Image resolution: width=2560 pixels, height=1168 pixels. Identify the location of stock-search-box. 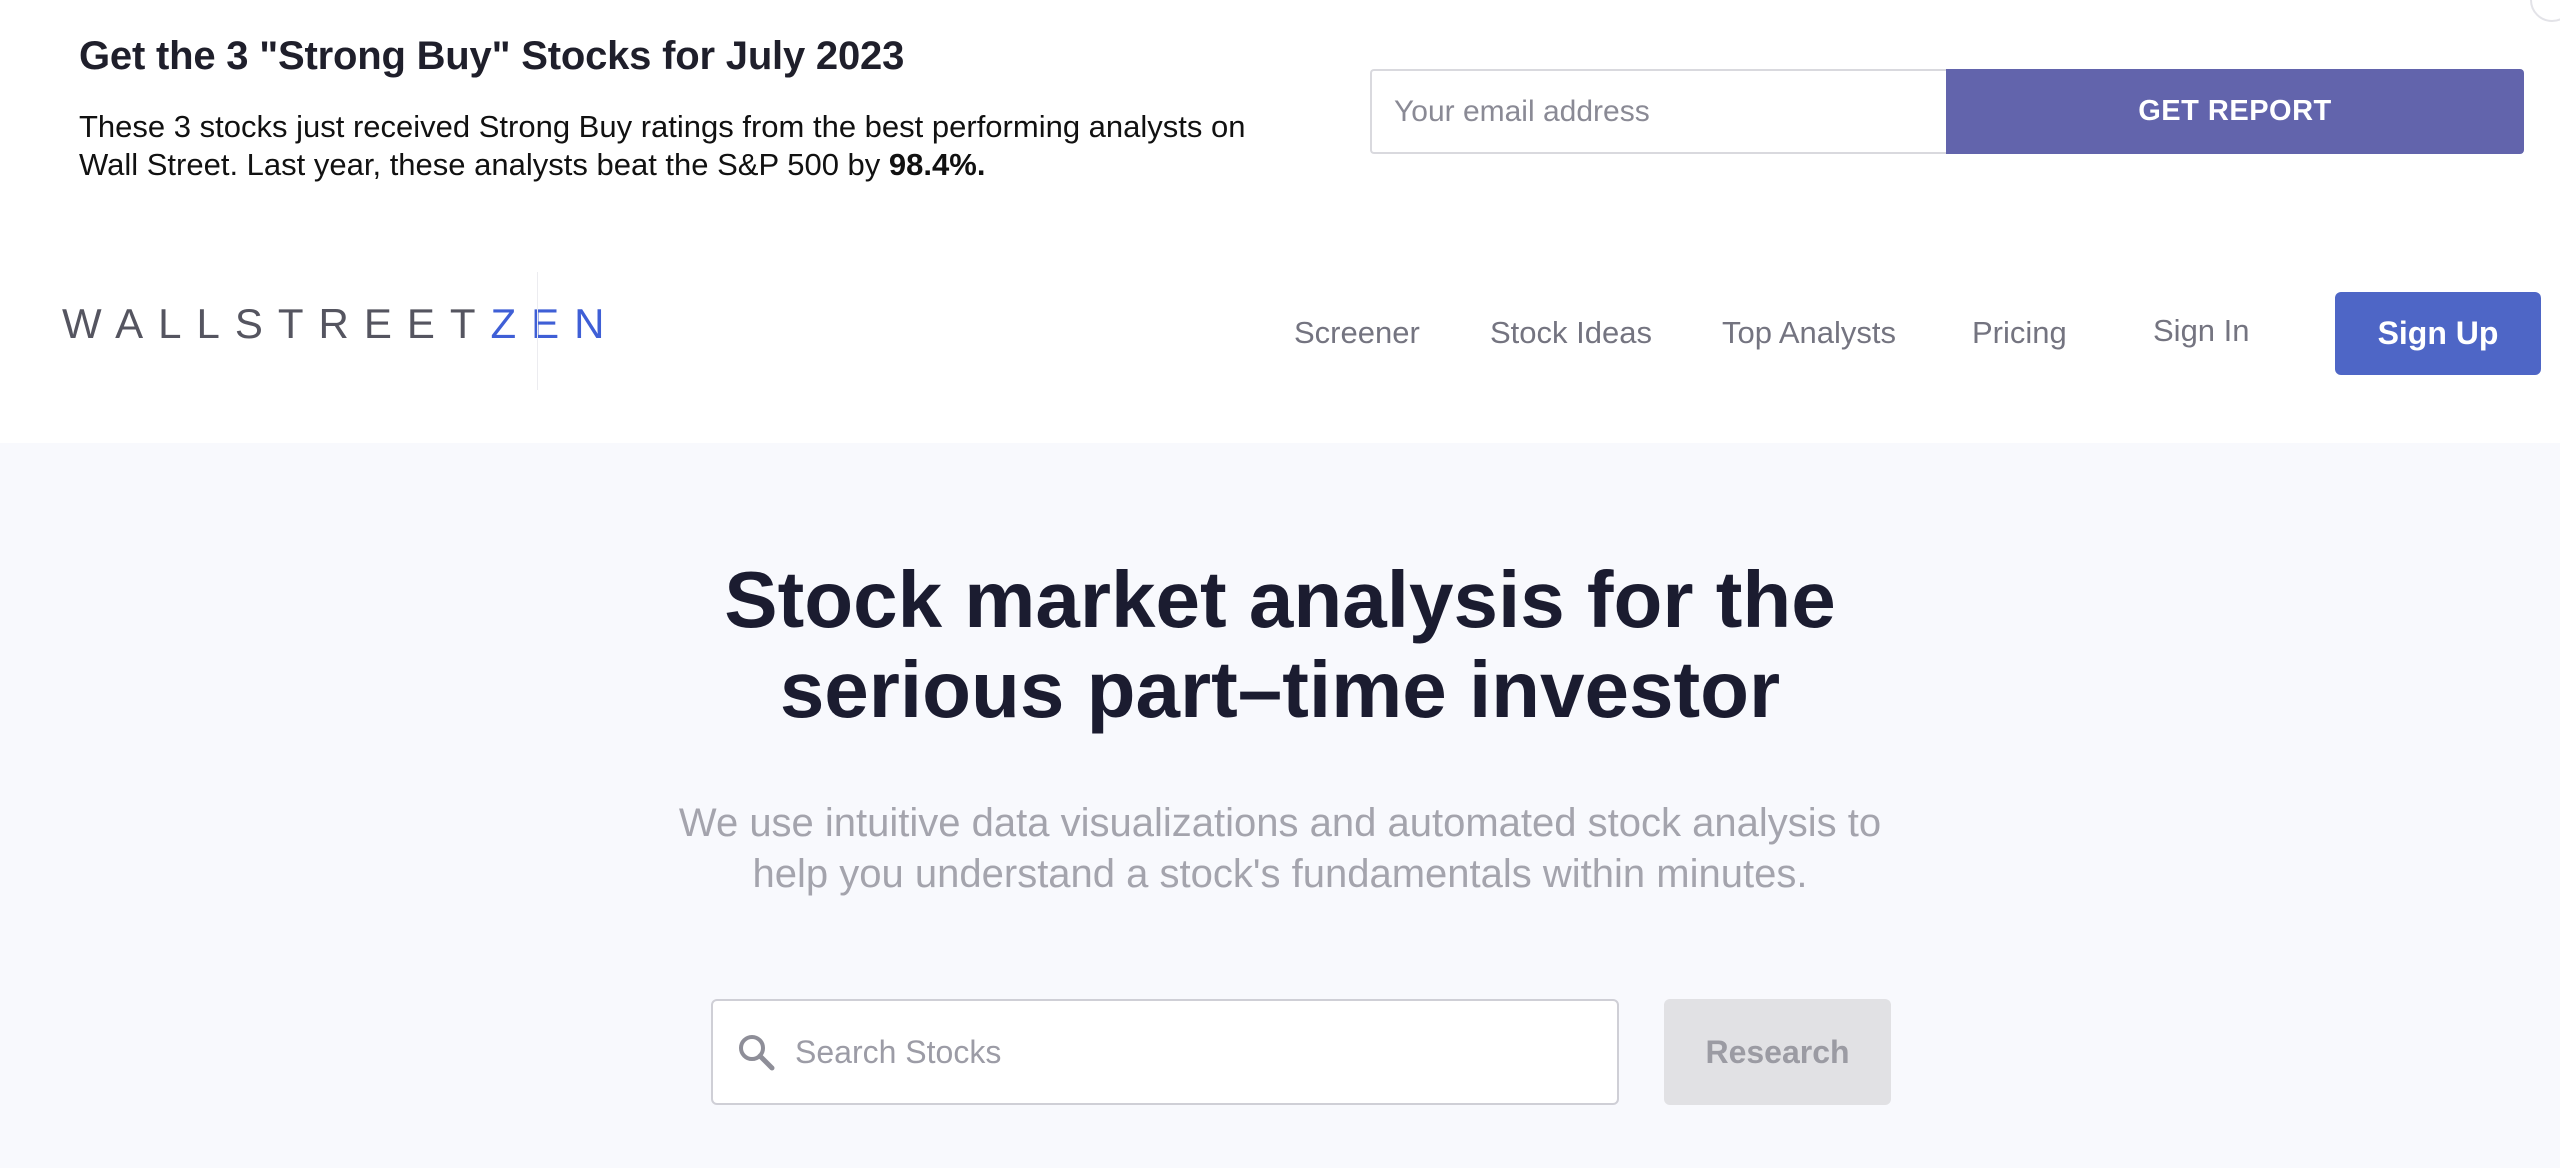
(1165, 1052).